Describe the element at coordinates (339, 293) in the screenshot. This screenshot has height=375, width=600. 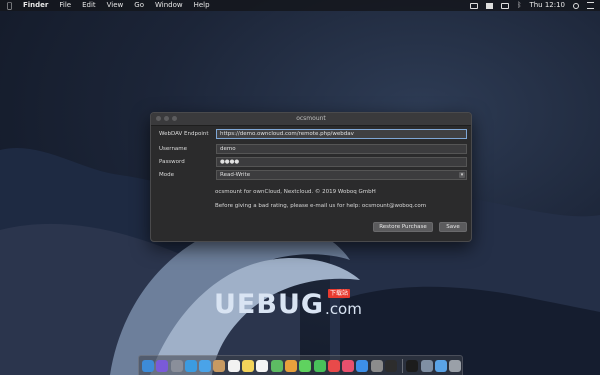
I see `watermark-badge: 下载站` at that location.